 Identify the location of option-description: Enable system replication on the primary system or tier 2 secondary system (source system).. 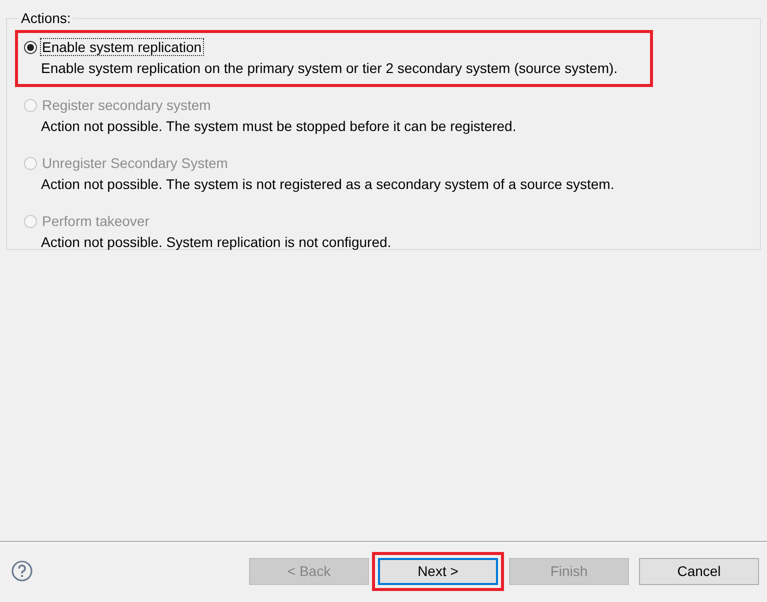
(329, 68).